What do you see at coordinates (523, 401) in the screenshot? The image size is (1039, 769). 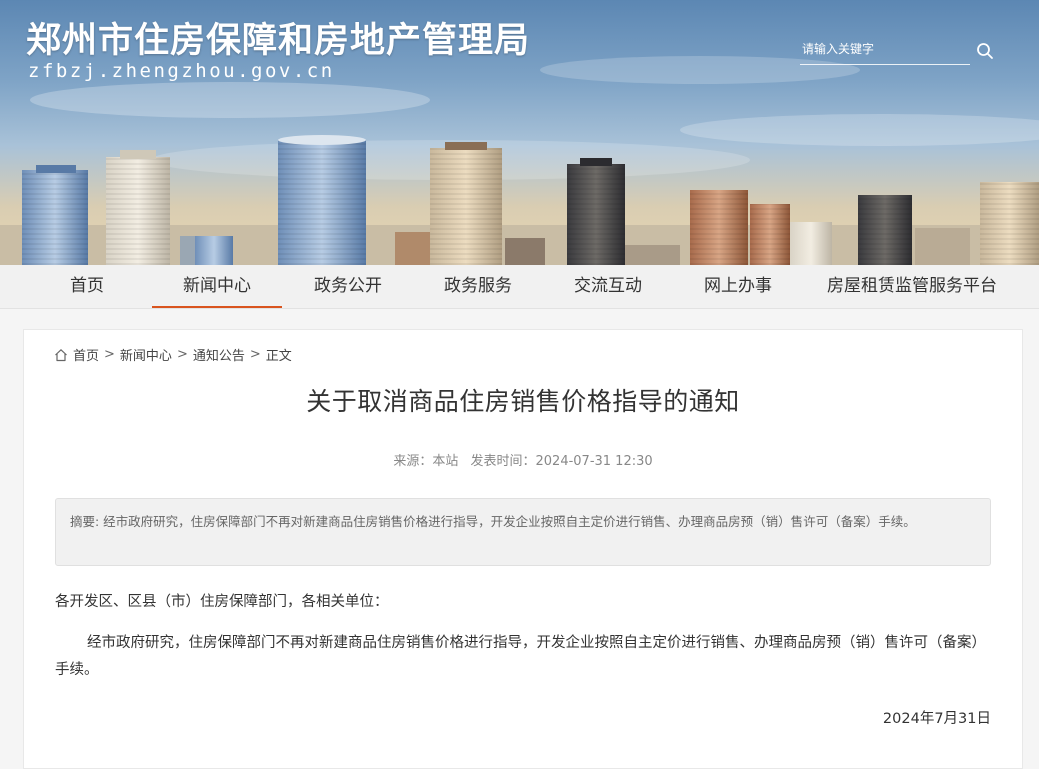 I see `article-title: 关于取消商品住房销售价格指导的通知` at bounding box center [523, 401].